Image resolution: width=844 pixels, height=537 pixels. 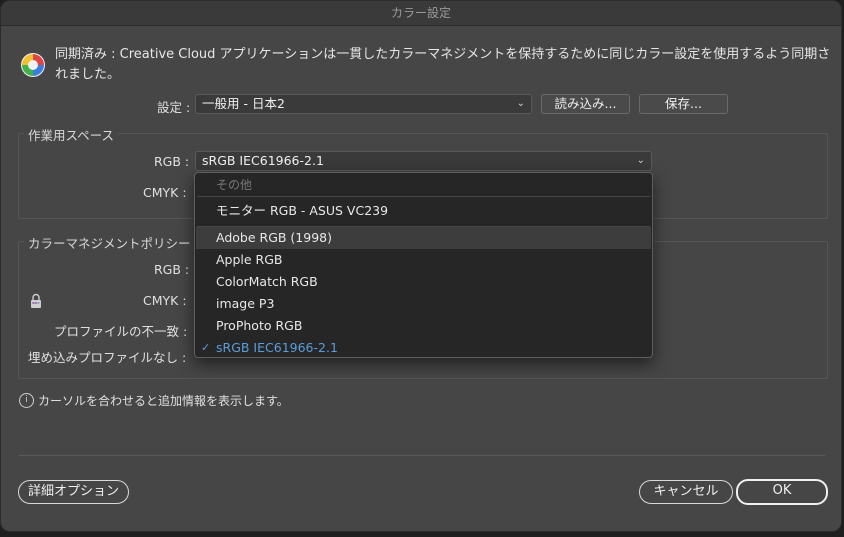 I want to click on settings-label: 設定 :, so click(x=174, y=107).